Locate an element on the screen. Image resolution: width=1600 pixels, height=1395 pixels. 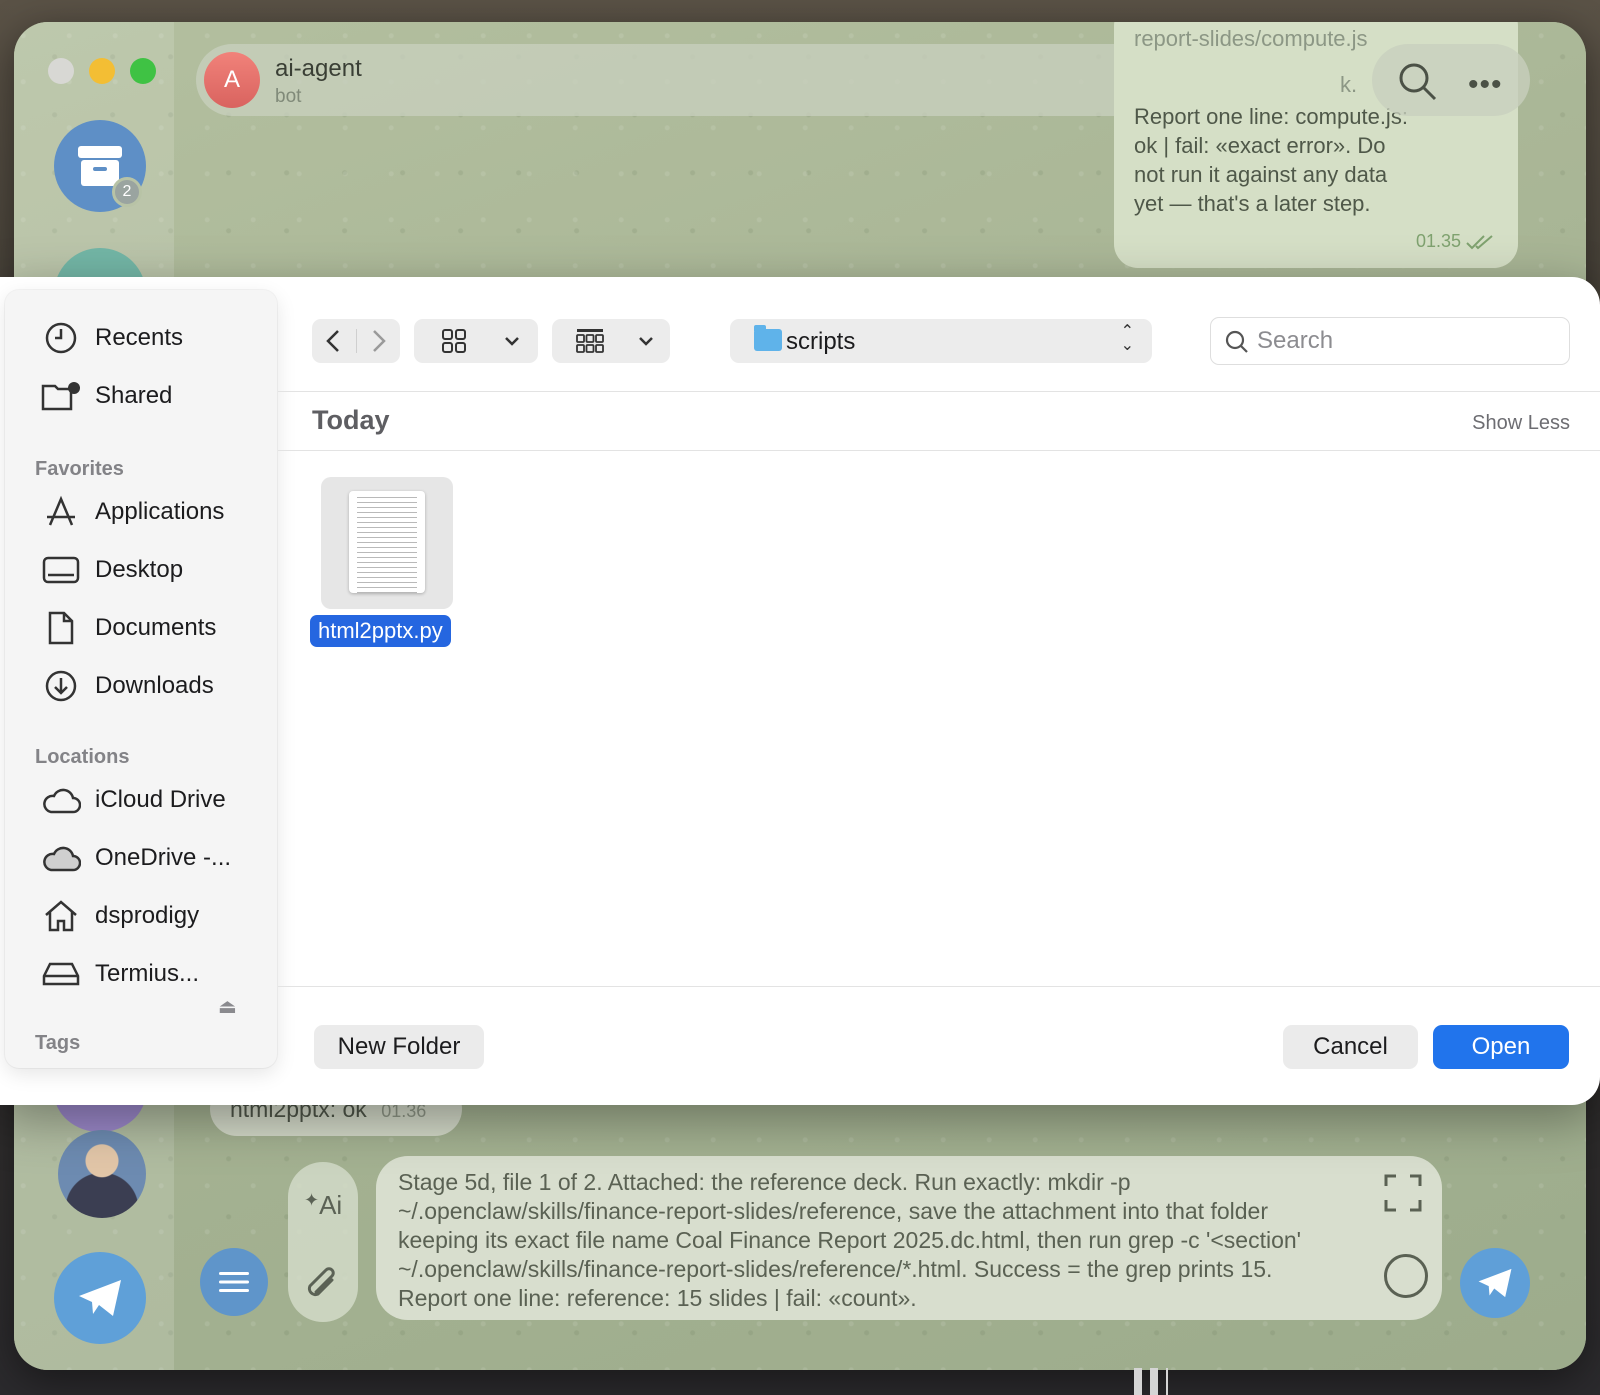
archive-unread-badge: 2 is located at coordinates (127, 192).